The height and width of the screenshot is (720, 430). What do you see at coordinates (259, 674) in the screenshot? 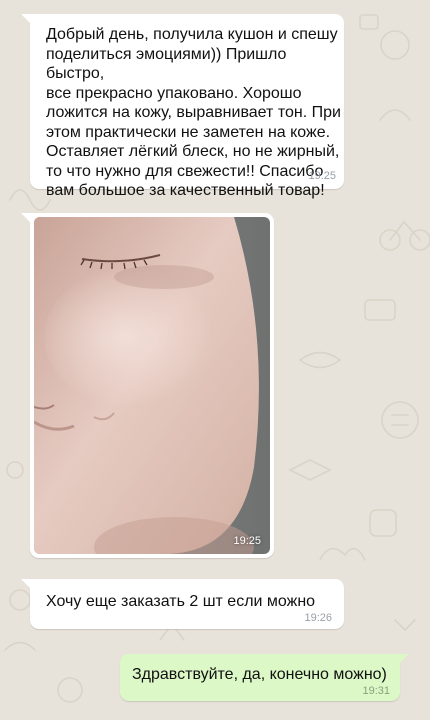
I see `message-text: Здравствуйте, да, конечно можно)` at bounding box center [259, 674].